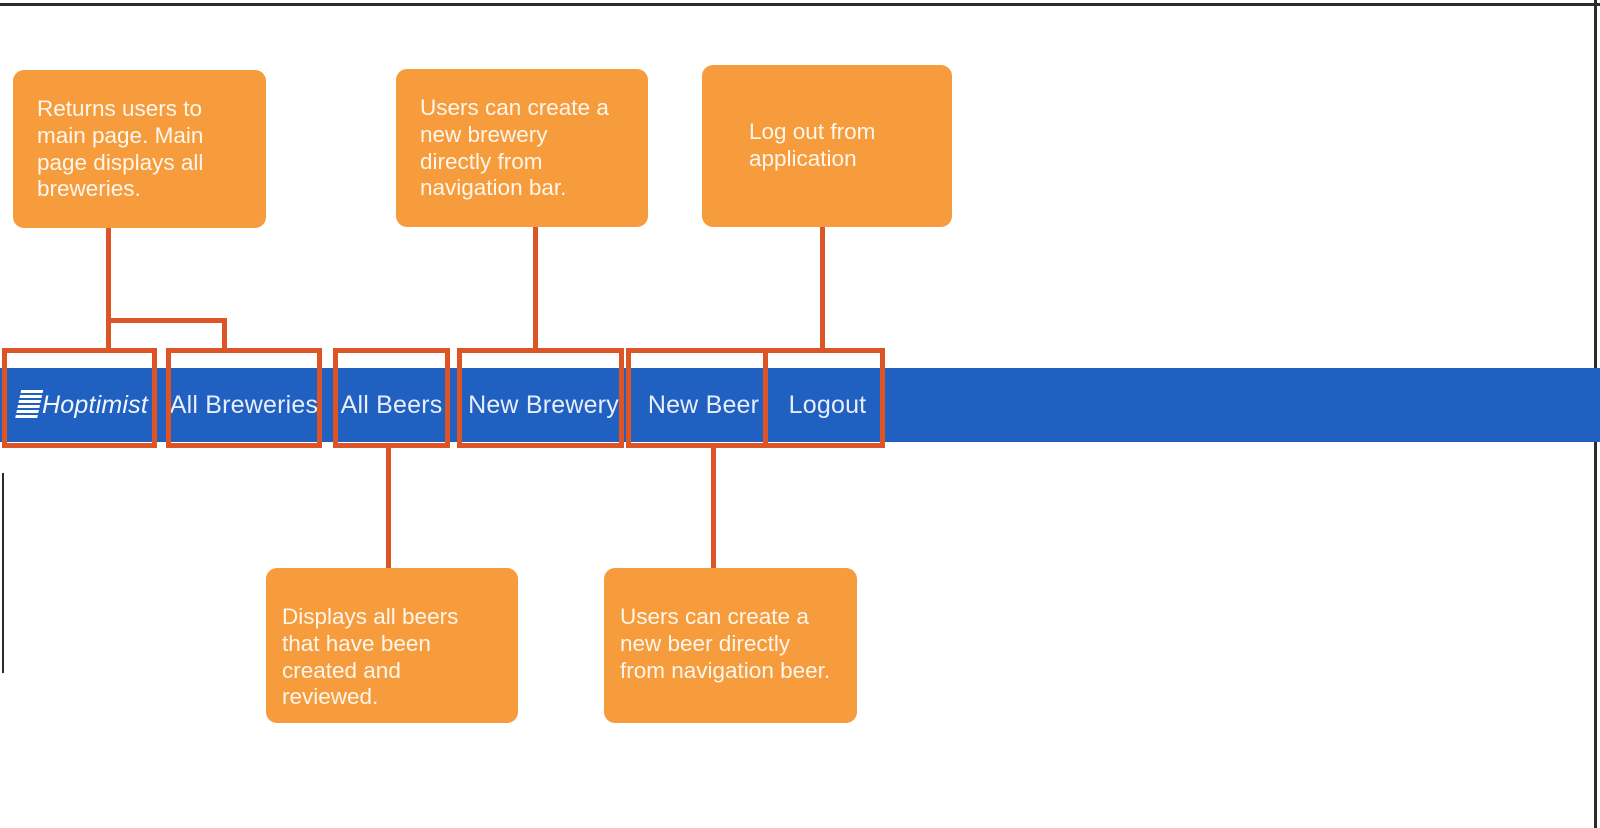 The width and height of the screenshot is (1600, 828). What do you see at coordinates (822, 288) in the screenshot?
I see `connector-logout-vertical` at bounding box center [822, 288].